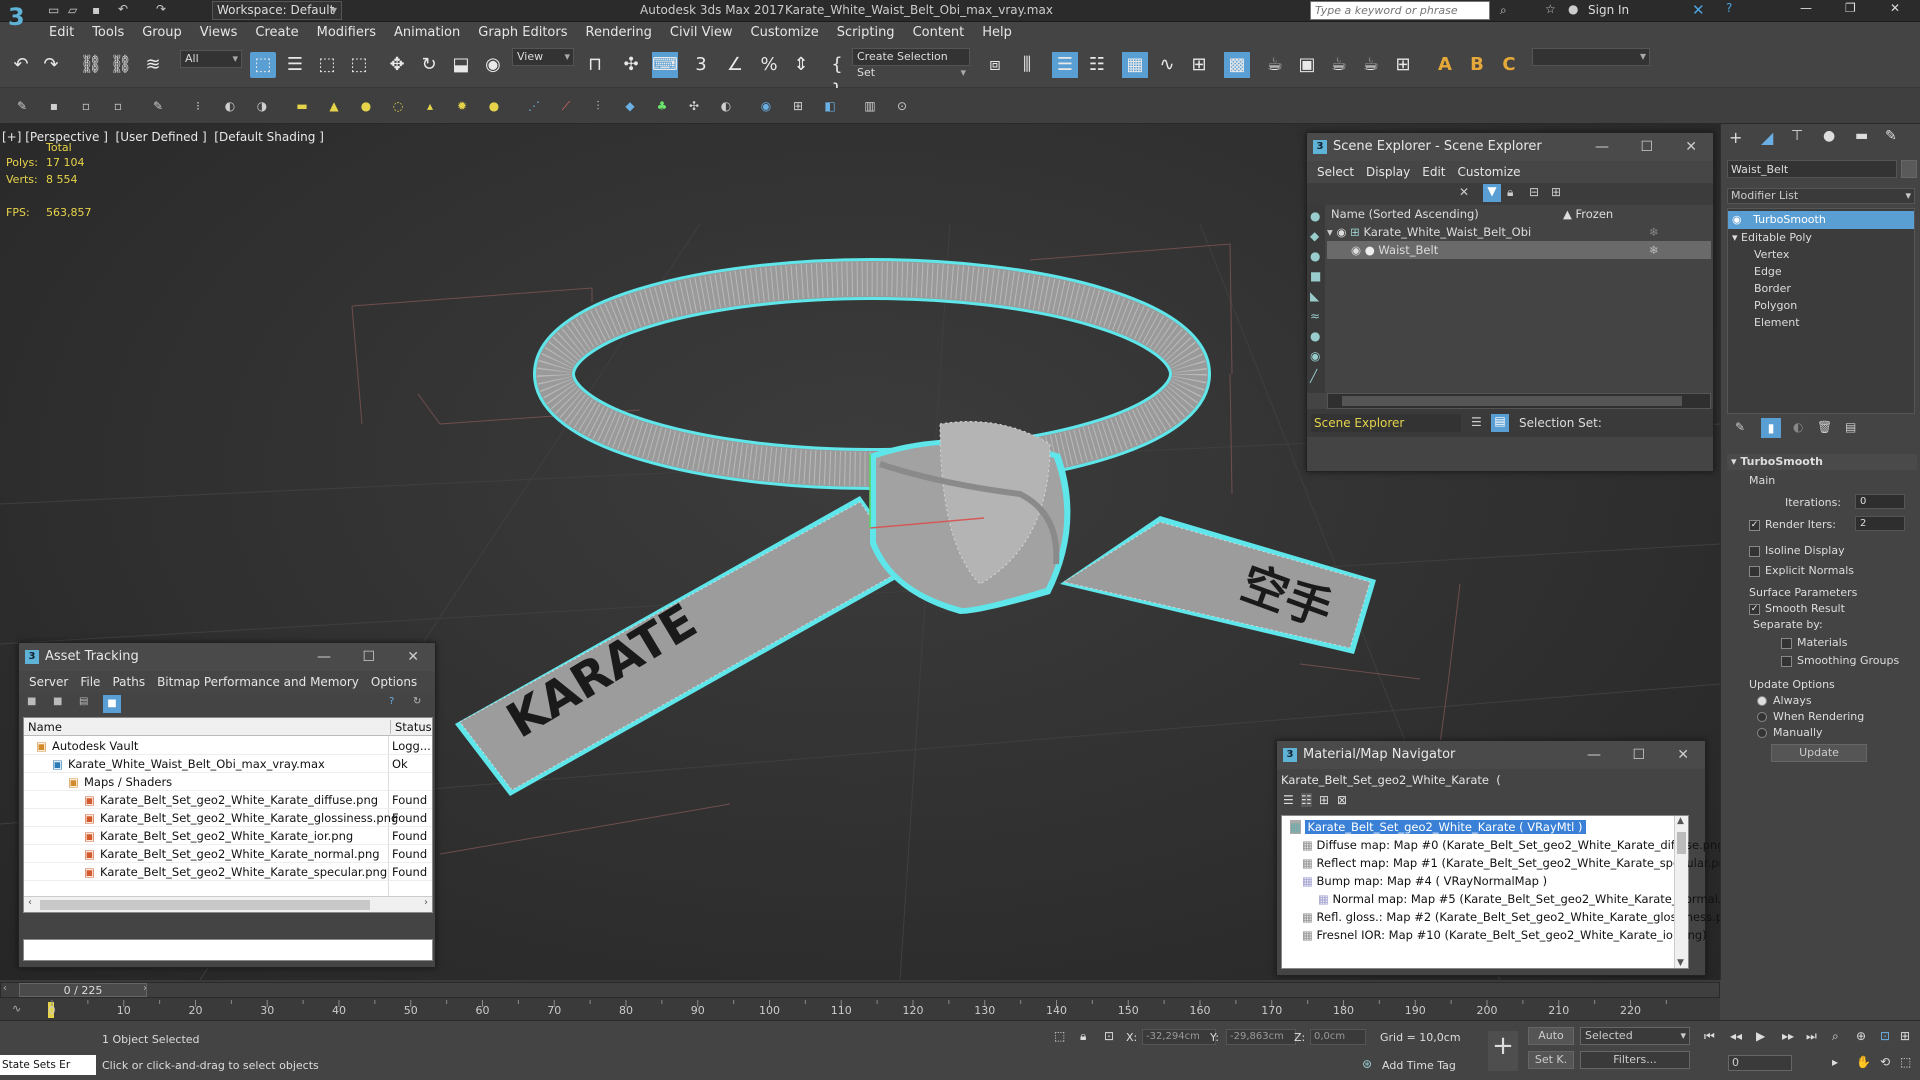 This screenshot has width=1920, height=1080. Describe the element at coordinates (1754, 609) in the screenshot. I see `smooth-result-checkbox: ✓` at that location.